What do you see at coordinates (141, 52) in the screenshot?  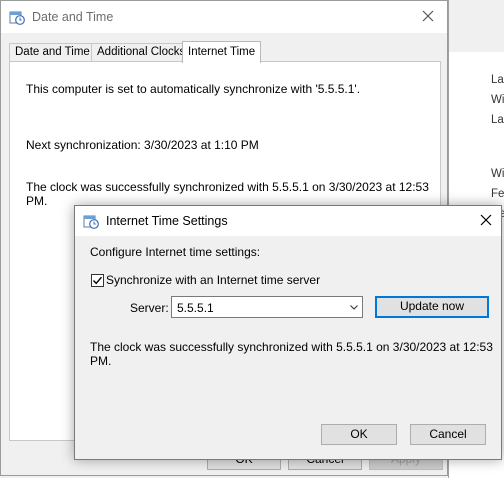 I see `tab-additional-clocks: Additional Clocks` at bounding box center [141, 52].